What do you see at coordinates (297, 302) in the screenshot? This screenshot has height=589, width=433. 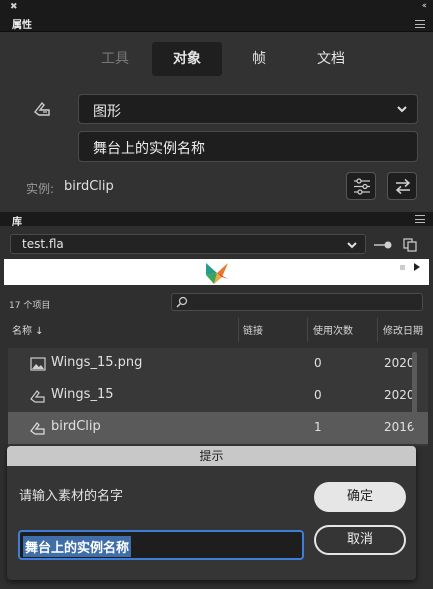 I see `library-search-input` at bounding box center [297, 302].